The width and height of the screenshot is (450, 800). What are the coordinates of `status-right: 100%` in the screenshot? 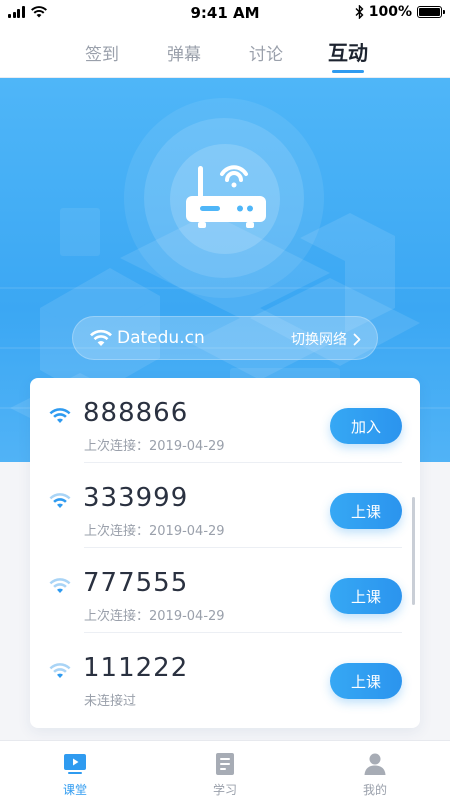 It's located at (400, 12).